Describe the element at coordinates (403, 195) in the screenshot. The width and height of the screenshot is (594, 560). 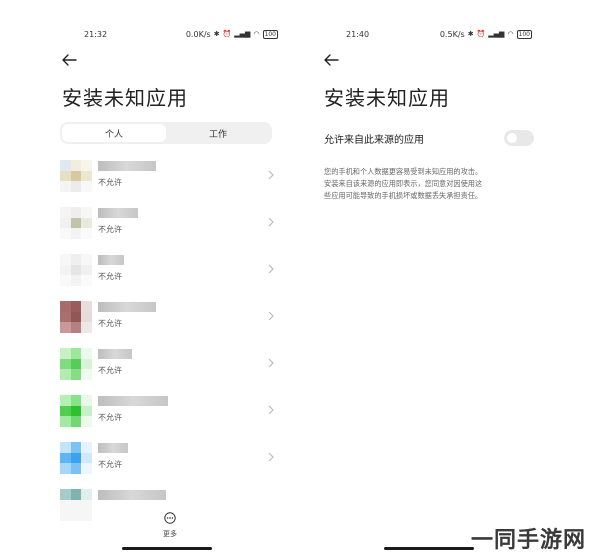
I see `warning-line: 些应用可能导致的手机损坏或数据丢失承担责任。` at that location.